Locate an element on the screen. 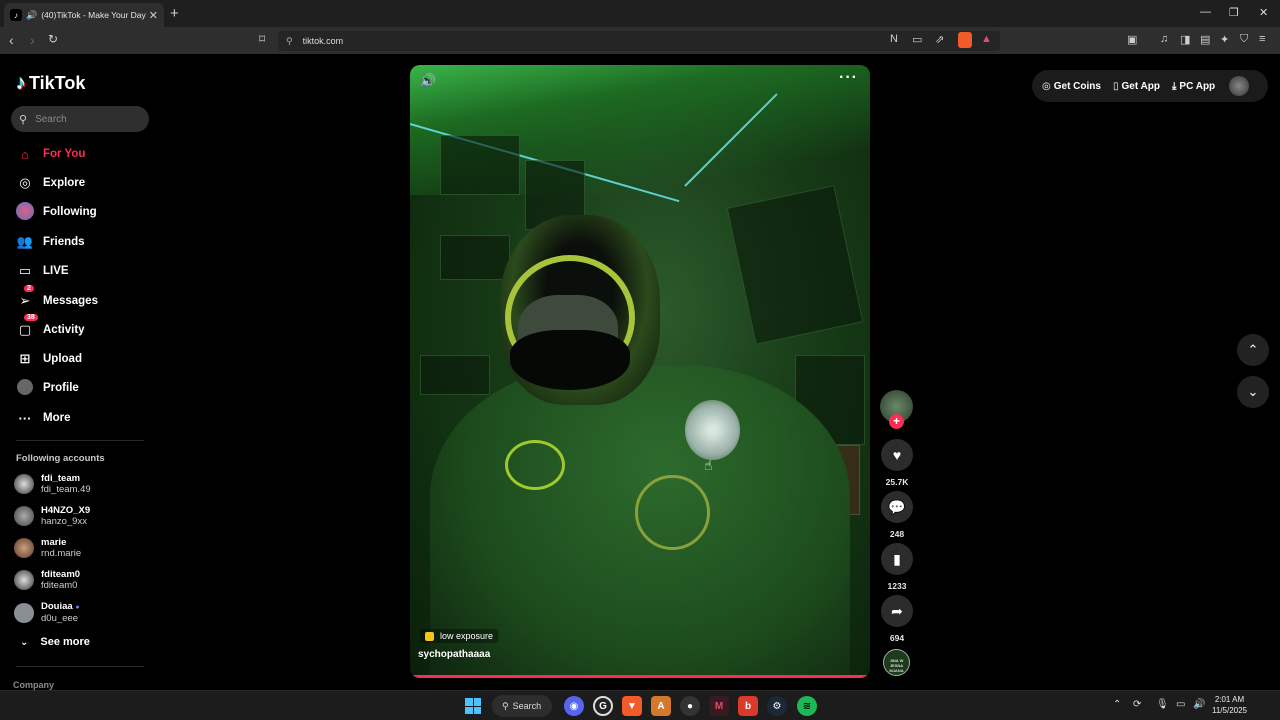 The image size is (1280, 720). nav-for-you: ⌂ For You is located at coordinates (50, 154).